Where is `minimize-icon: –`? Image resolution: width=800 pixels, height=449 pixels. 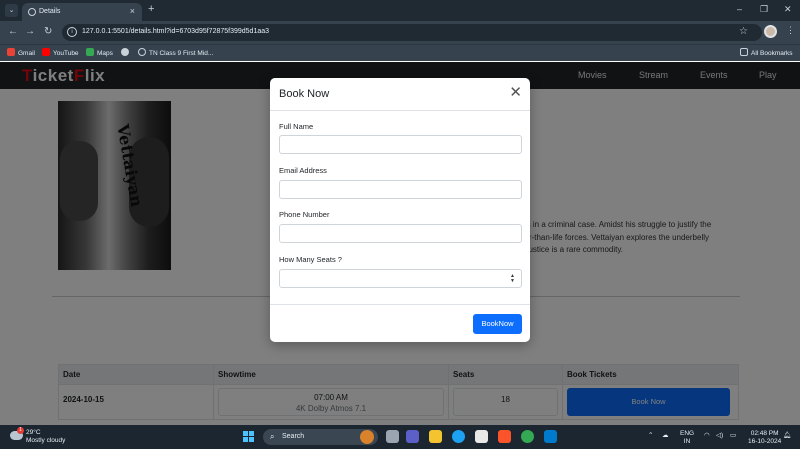 minimize-icon: – is located at coordinates (739, 9).